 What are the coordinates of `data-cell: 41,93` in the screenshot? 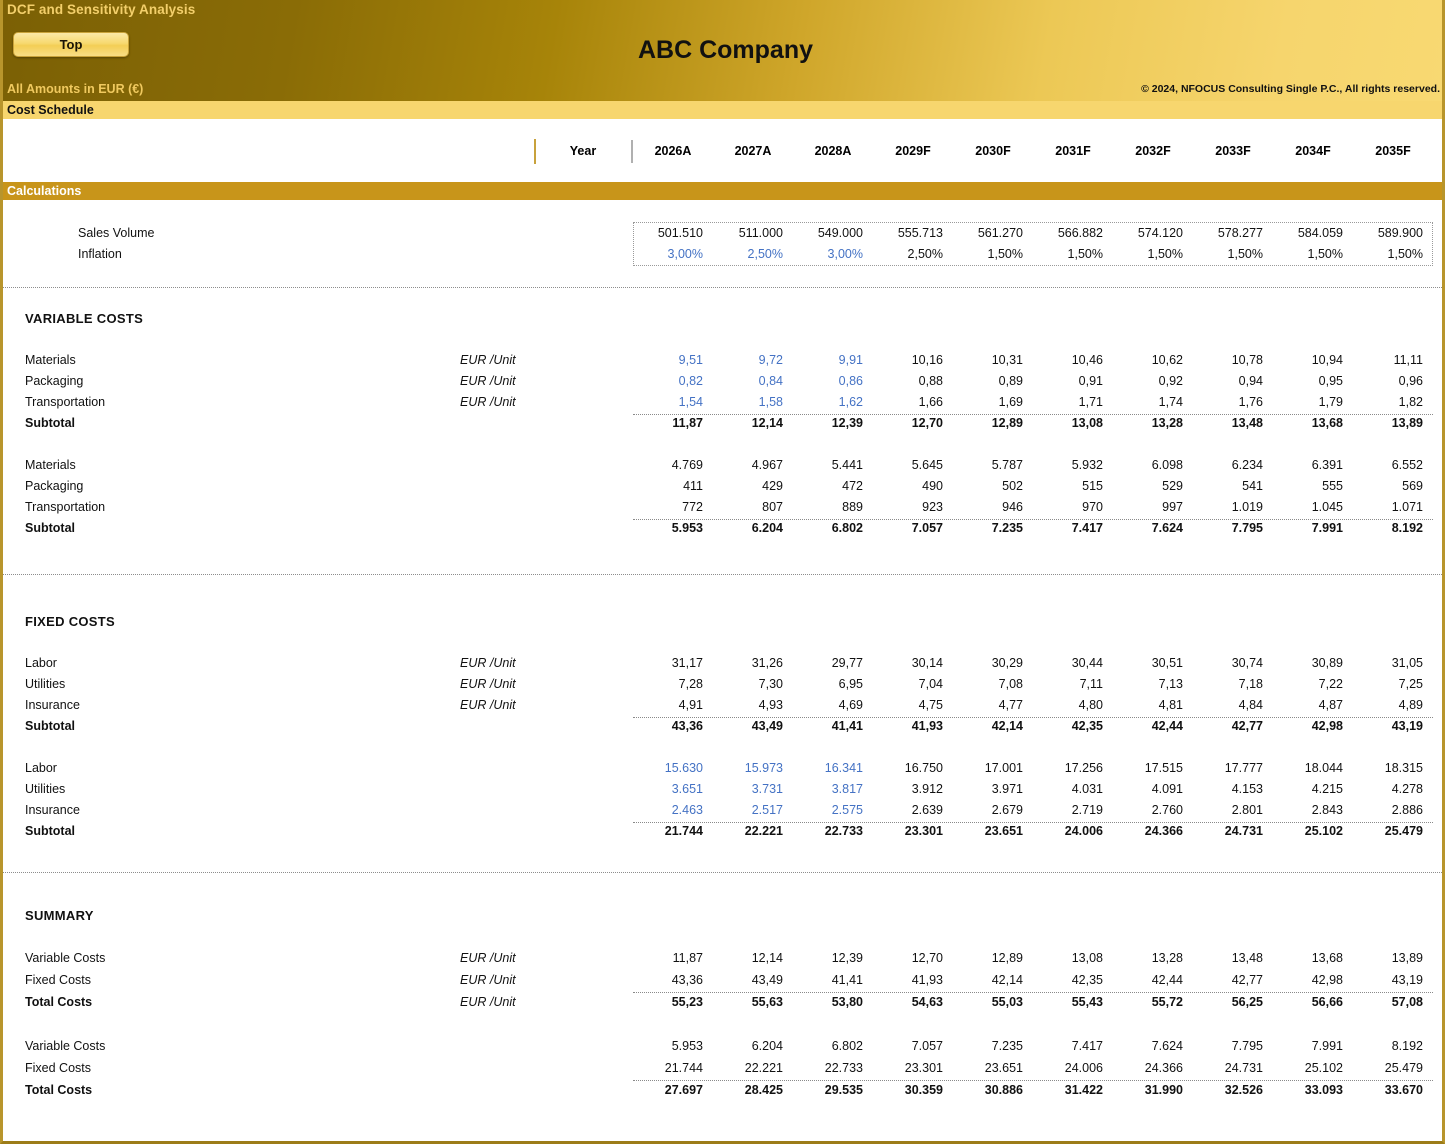 It's located at (913, 726).